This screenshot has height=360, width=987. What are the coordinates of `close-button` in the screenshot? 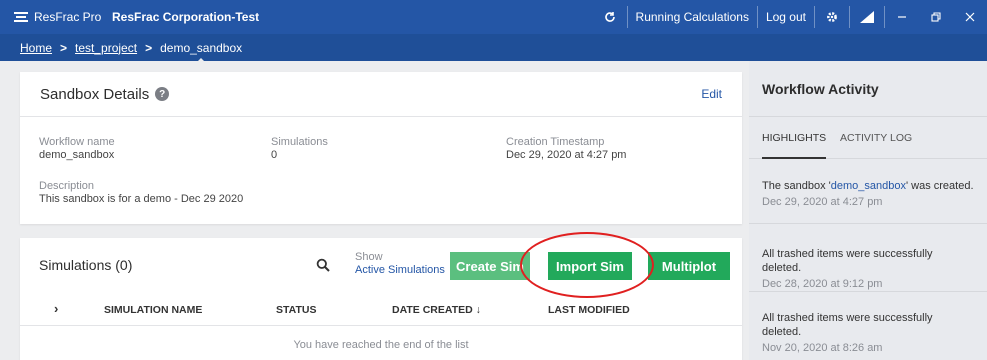 It's located at (970, 17).